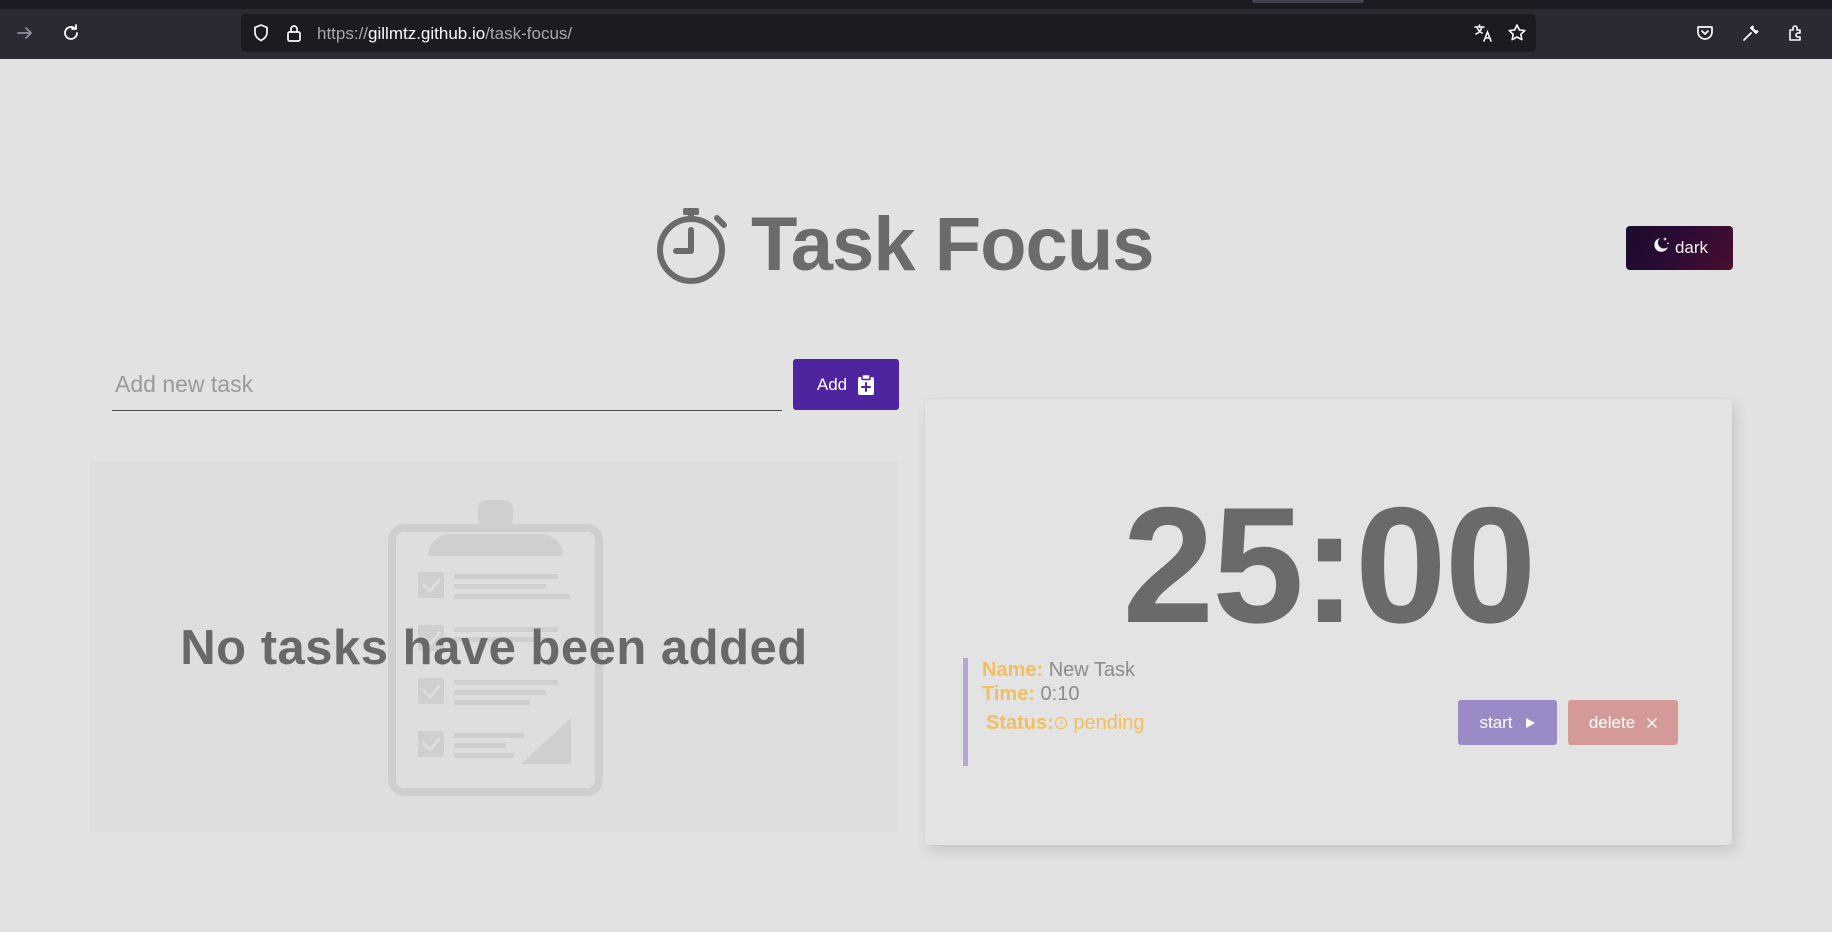  I want to click on shield-icon, so click(261, 33).